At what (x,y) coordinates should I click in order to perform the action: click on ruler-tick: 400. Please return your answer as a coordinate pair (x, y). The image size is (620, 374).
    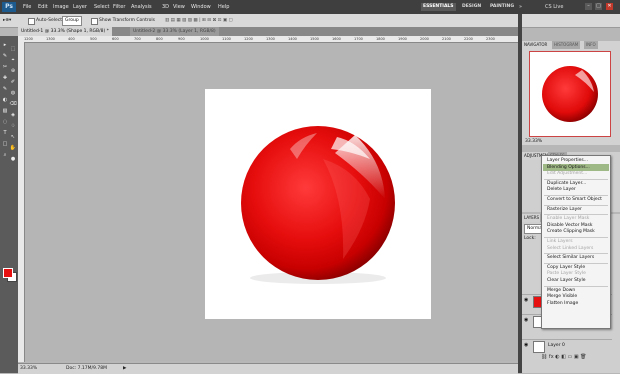
    Looking at the image, I should click on (71, 39).